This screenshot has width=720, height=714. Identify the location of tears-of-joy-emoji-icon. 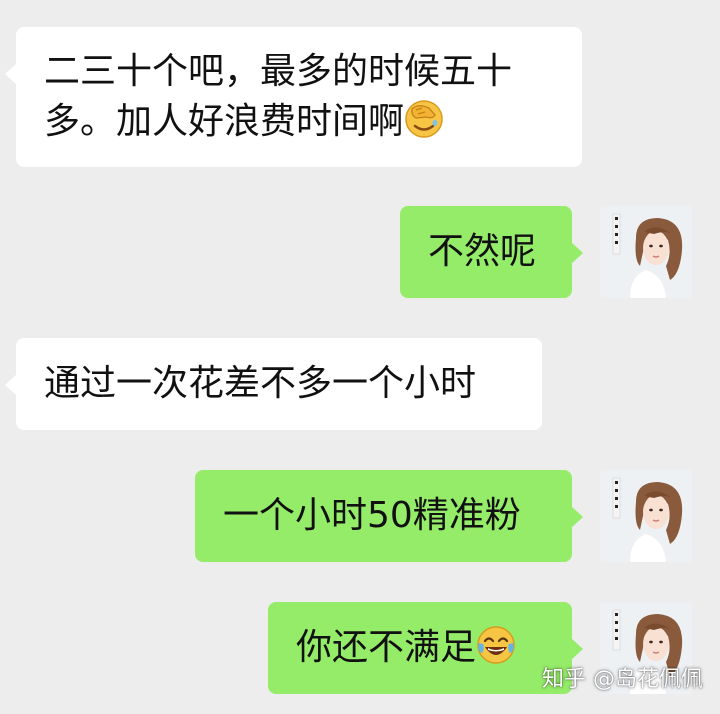
(496, 652).